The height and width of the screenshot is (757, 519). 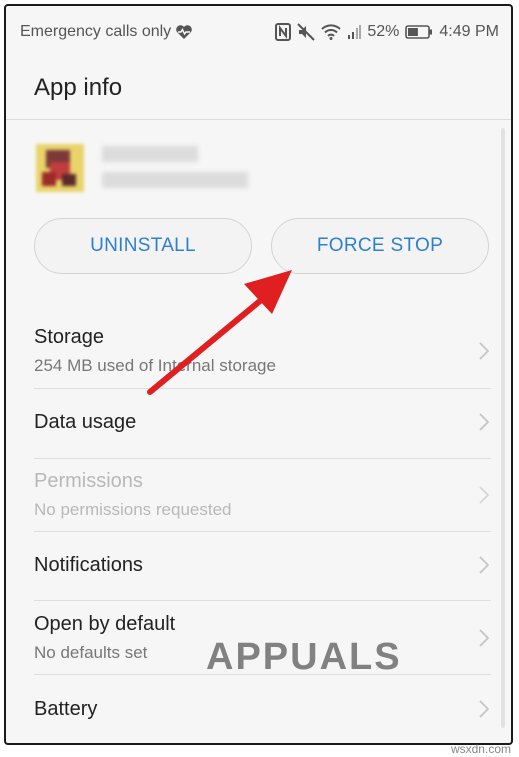 I want to click on uninstall-button: UNINSTALL, so click(x=143, y=246).